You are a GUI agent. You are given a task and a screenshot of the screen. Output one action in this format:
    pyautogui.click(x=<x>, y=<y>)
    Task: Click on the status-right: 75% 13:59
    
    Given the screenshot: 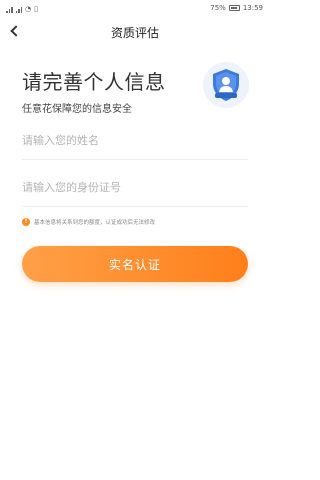 What is the action you would take?
    pyautogui.click(x=236, y=8)
    